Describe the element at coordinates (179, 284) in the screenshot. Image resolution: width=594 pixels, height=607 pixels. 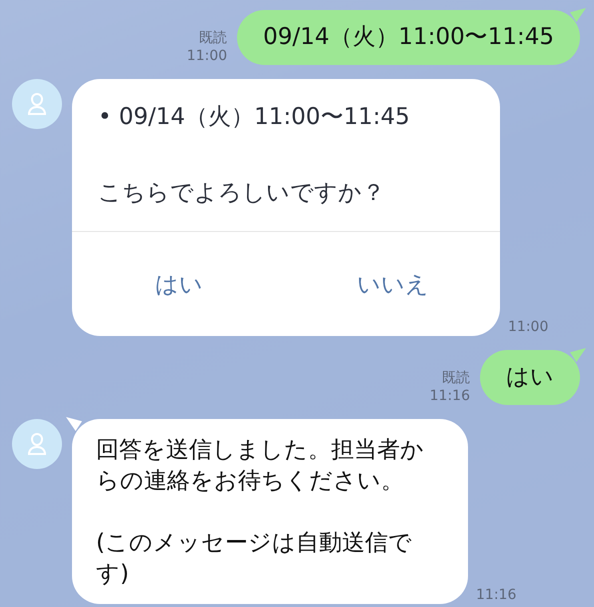
I see `yes-button: はい` at that location.